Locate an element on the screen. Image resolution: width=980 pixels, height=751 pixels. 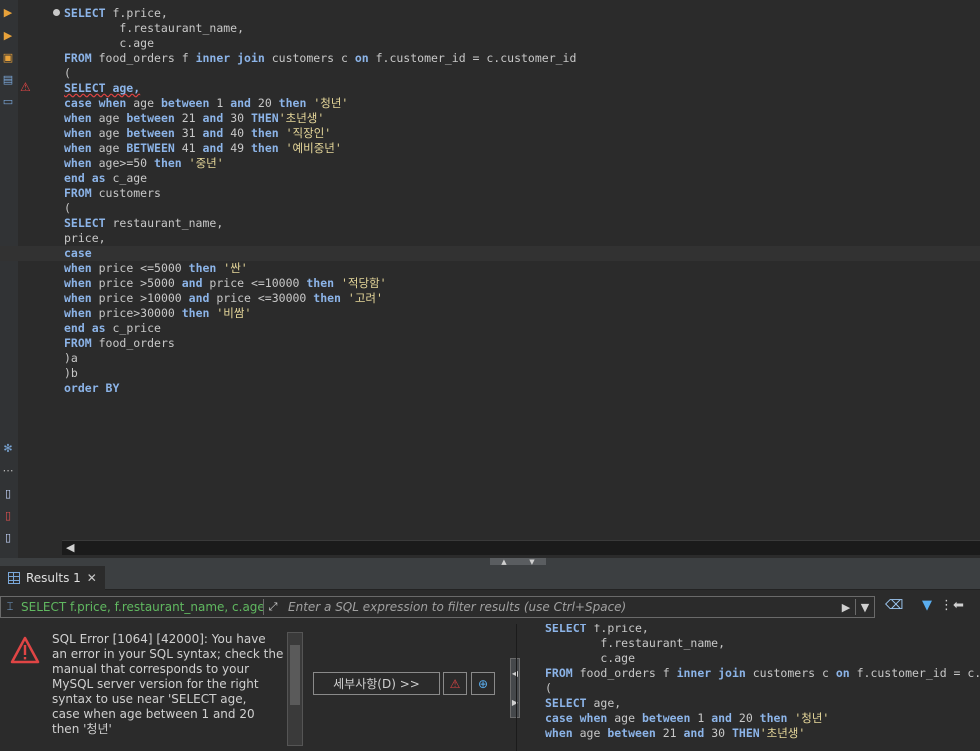
code-line: end as c_age is located at coordinates (522, 178).